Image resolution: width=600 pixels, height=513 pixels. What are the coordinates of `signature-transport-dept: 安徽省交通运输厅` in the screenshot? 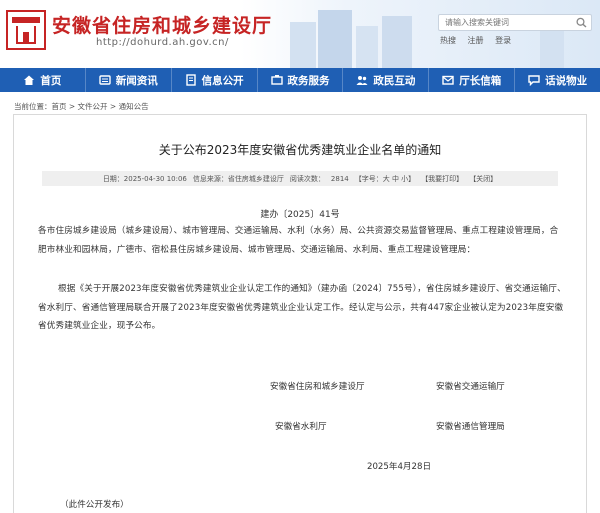 It's located at (470, 387).